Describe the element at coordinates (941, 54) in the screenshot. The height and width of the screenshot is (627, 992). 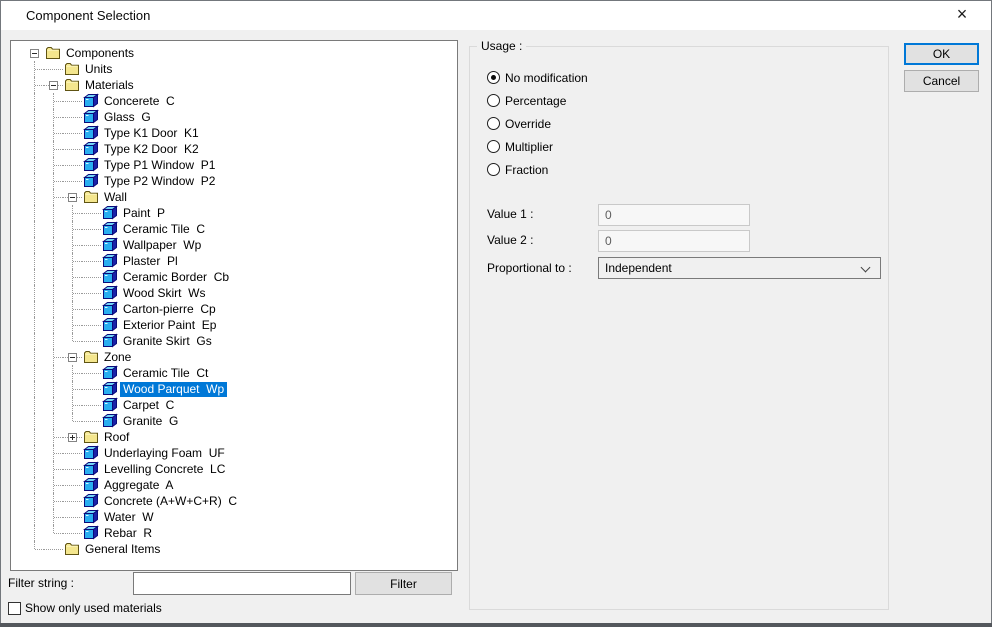
I see `ok-button: OK` at that location.